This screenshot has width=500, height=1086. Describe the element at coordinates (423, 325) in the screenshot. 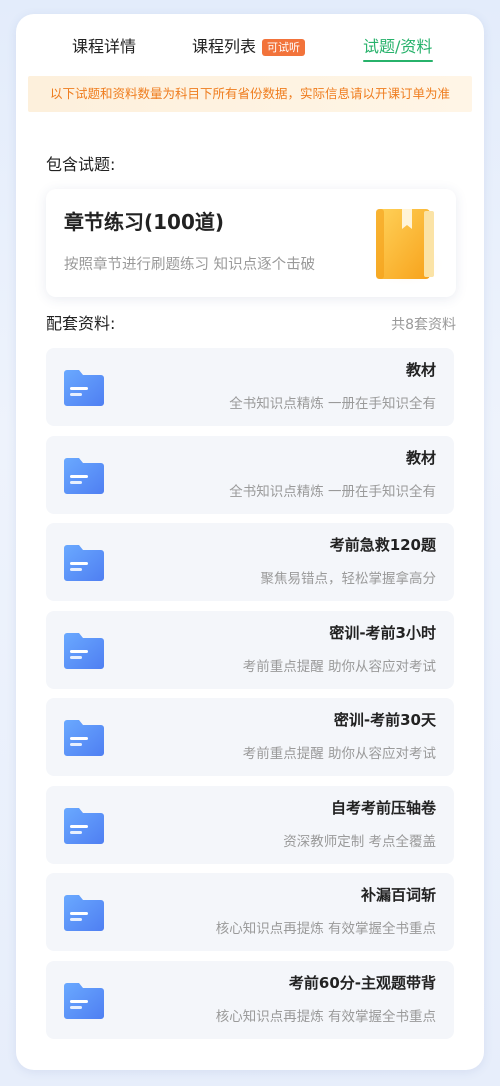

I see `materials-count: 共8套资料` at that location.